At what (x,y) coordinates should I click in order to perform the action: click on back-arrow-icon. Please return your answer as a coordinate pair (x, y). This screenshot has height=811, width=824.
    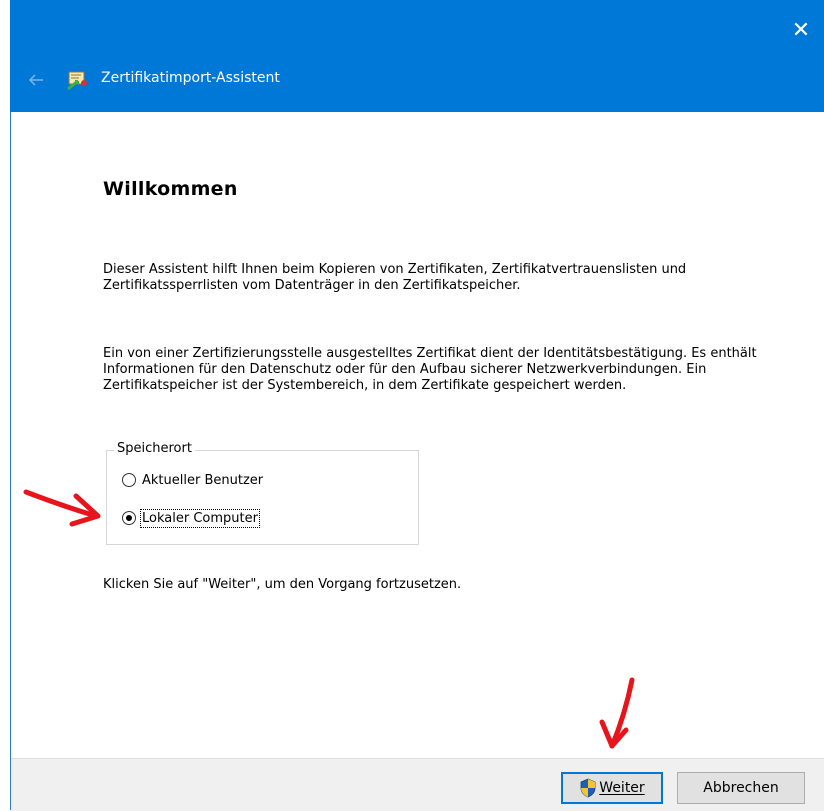
    Looking at the image, I should click on (36, 80).